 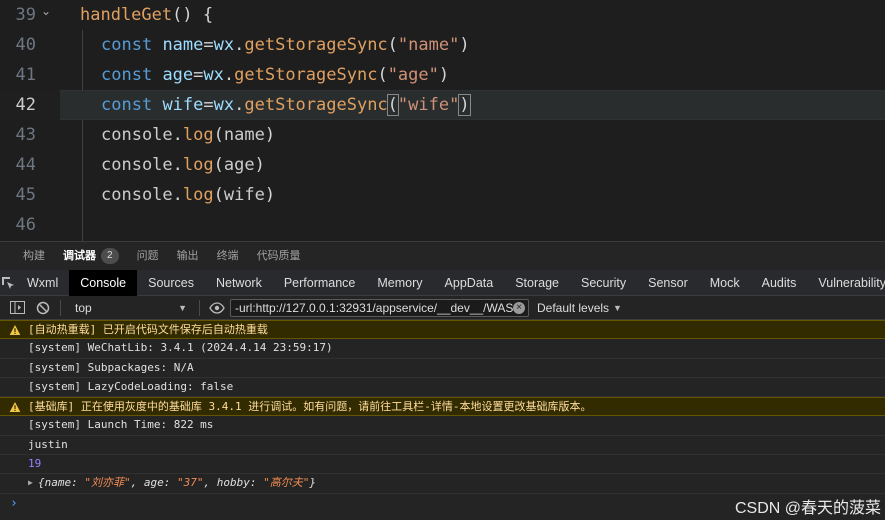 I want to click on tab-audits: Audits, so click(x=779, y=283).